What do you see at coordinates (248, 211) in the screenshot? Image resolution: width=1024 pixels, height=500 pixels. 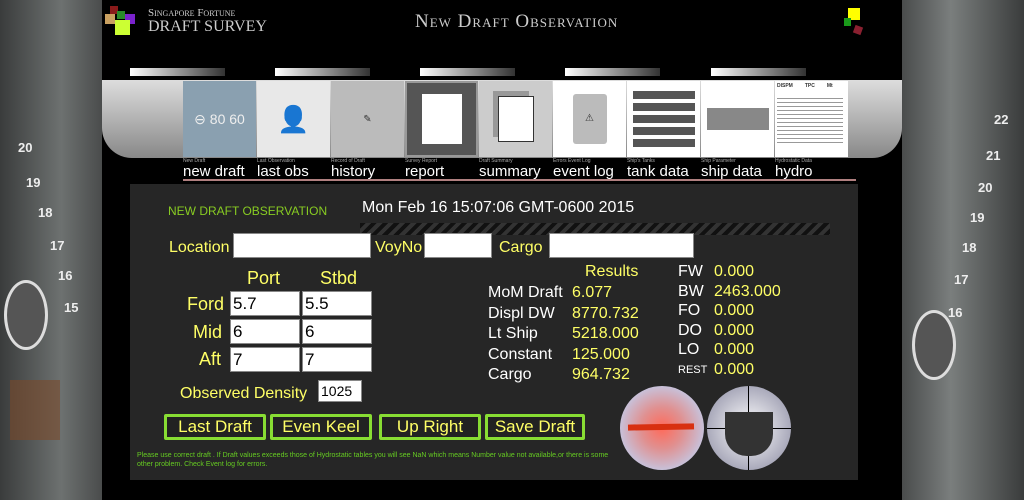 I see `panel-heading: NEW DRAFT OBSERVATION` at bounding box center [248, 211].